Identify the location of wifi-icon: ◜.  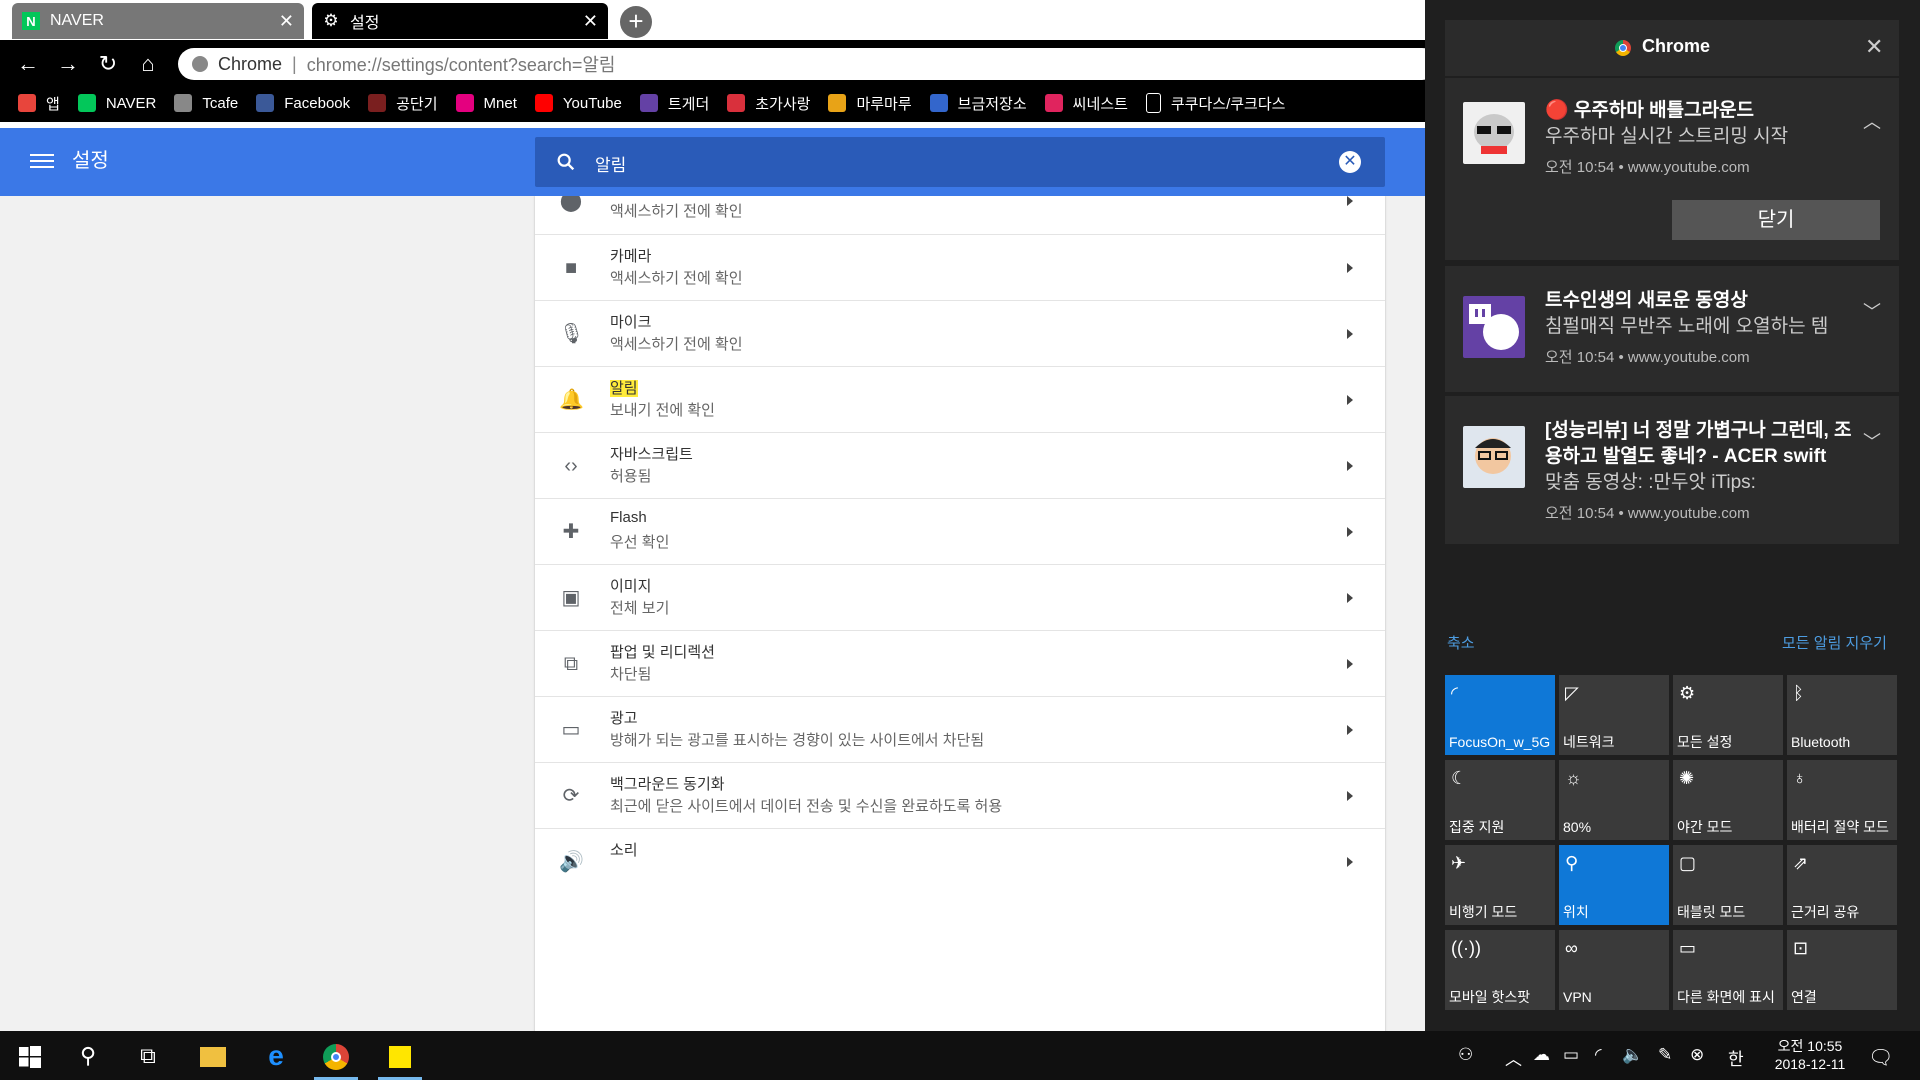
(1598, 1055).